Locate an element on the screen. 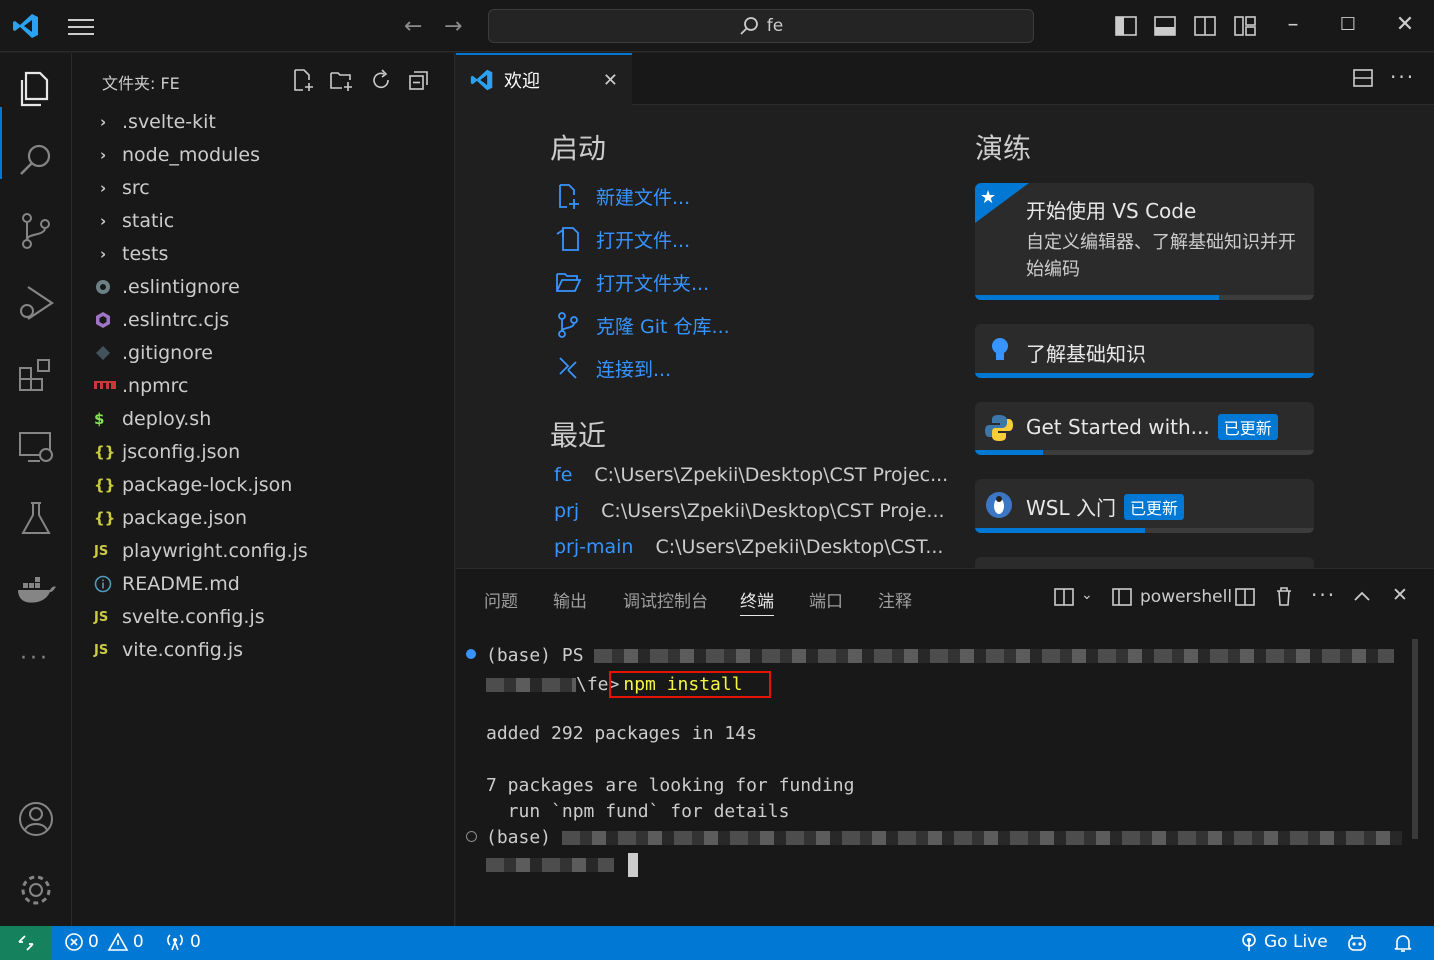 The width and height of the screenshot is (1434, 960). terminal-scrollbar is located at coordinates (1415, 739).